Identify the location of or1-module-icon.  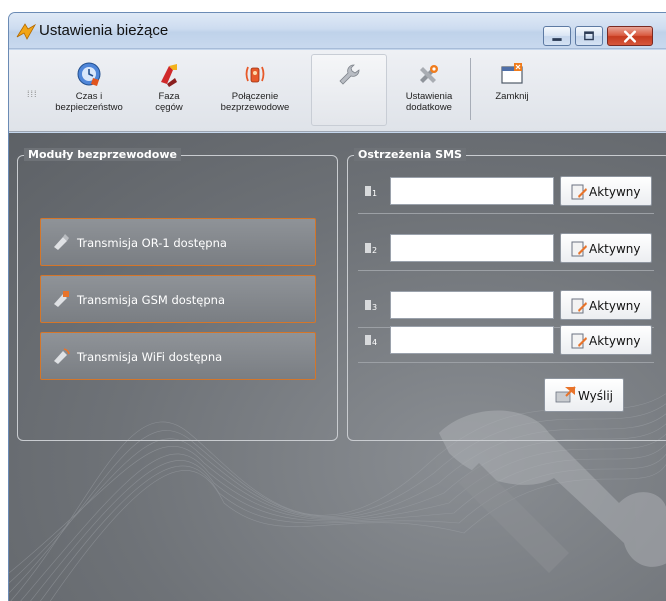
(61, 242).